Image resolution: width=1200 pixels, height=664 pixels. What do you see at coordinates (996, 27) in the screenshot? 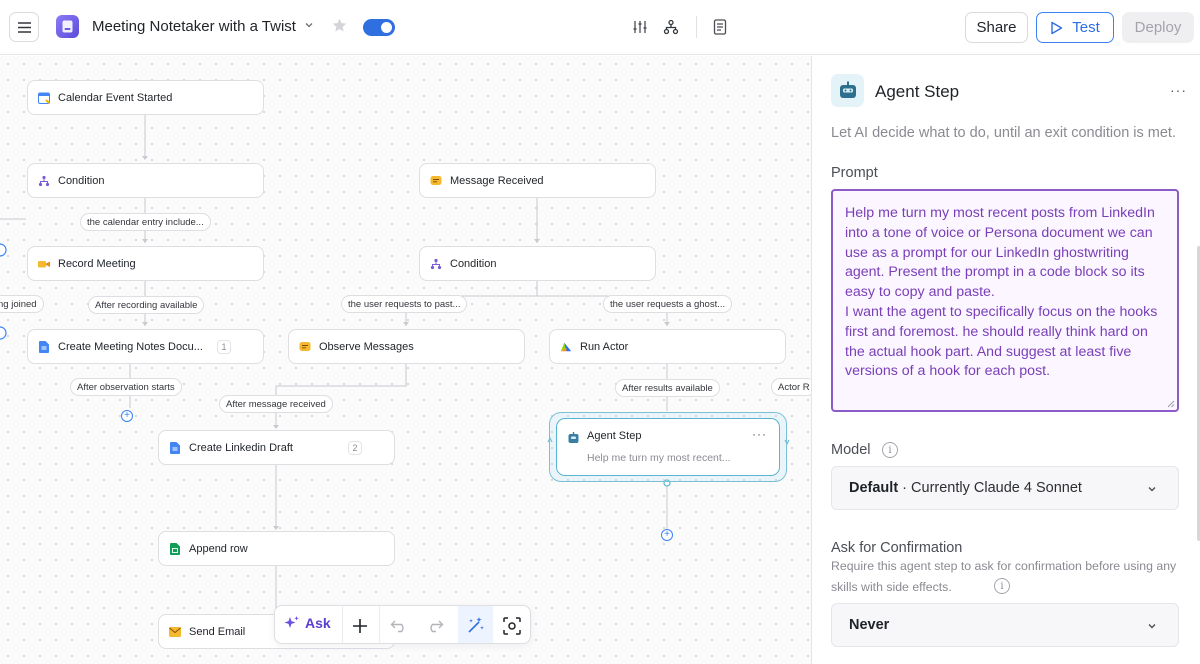
I see `share-button: Share` at bounding box center [996, 27].